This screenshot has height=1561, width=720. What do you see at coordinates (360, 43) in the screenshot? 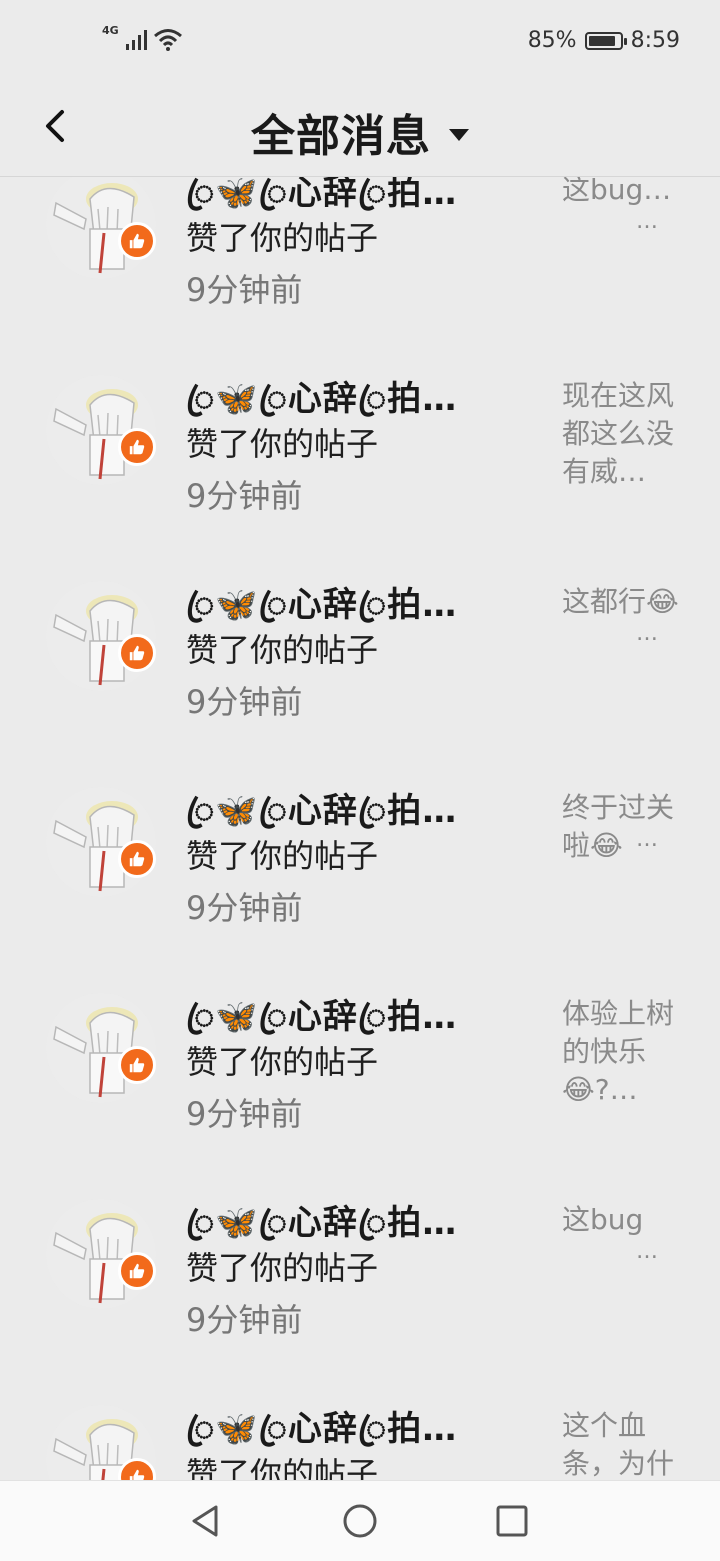
I see `status-bar: 4G 85% 8:59` at bounding box center [360, 43].